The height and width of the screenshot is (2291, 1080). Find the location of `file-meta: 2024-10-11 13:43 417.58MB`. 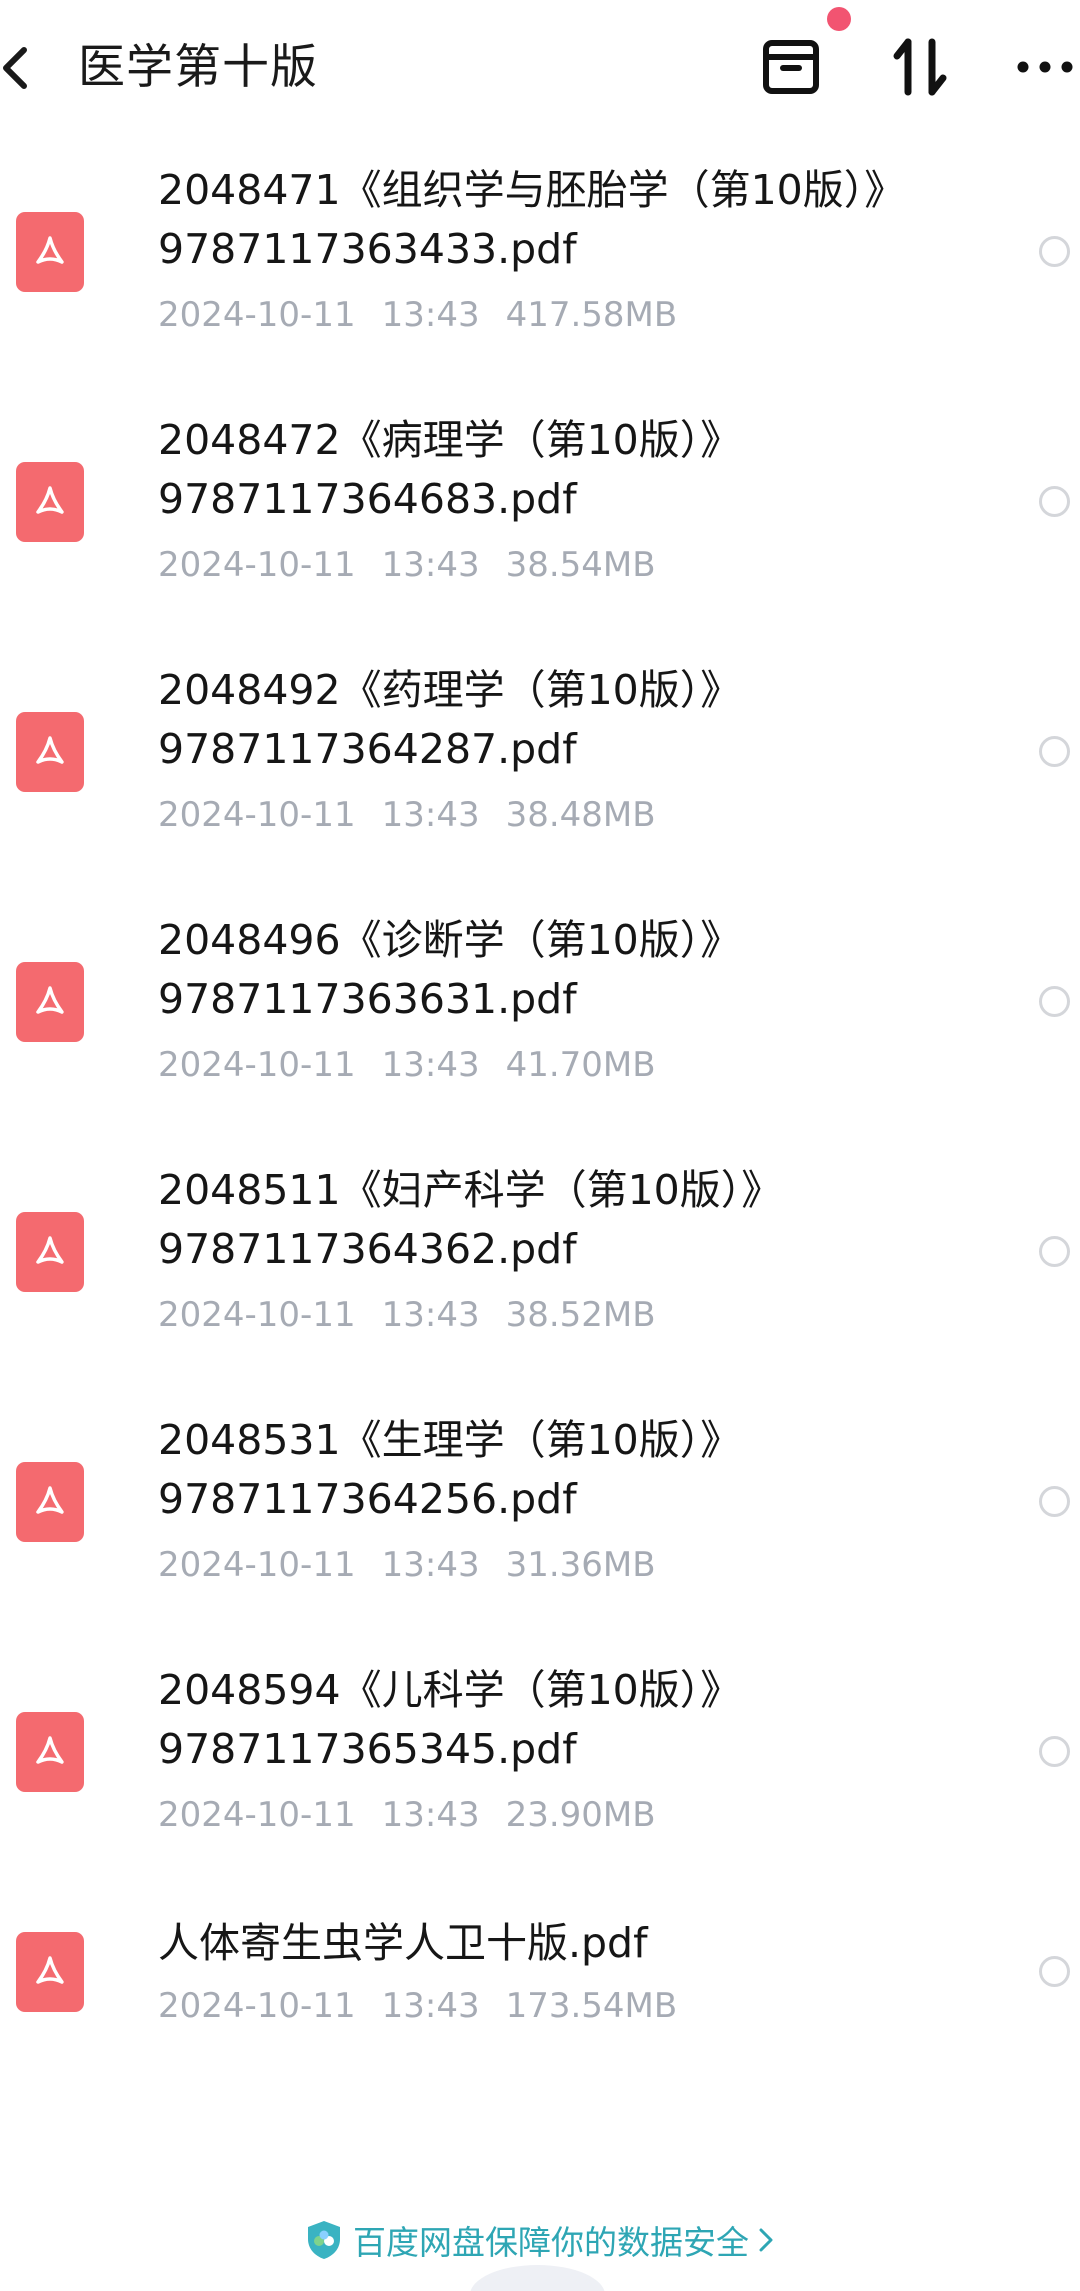

file-meta: 2024-10-11 13:43 417.58MB is located at coordinates (417, 315).